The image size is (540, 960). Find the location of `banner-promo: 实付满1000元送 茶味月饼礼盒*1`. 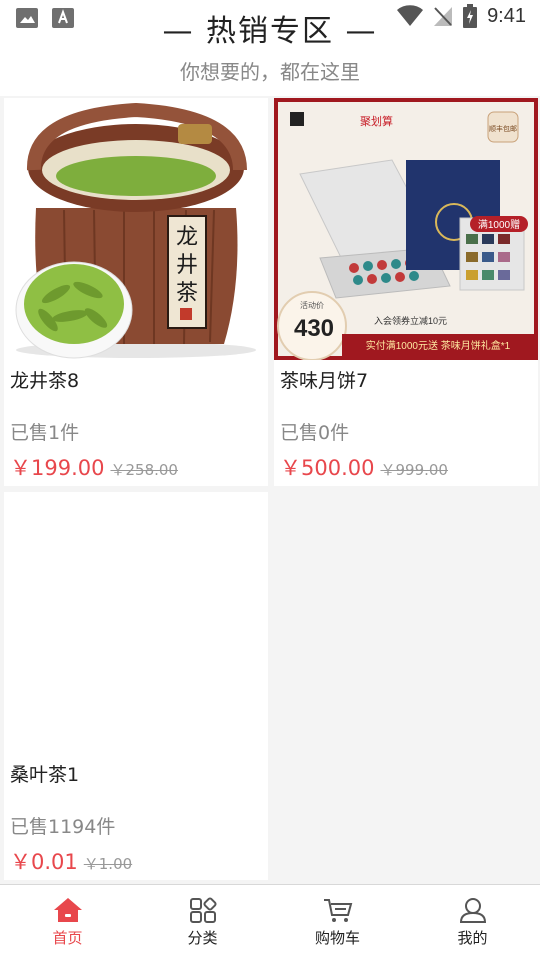

banner-promo: 实付满1000元送 茶味月饼礼盒*1 is located at coordinates (438, 345).